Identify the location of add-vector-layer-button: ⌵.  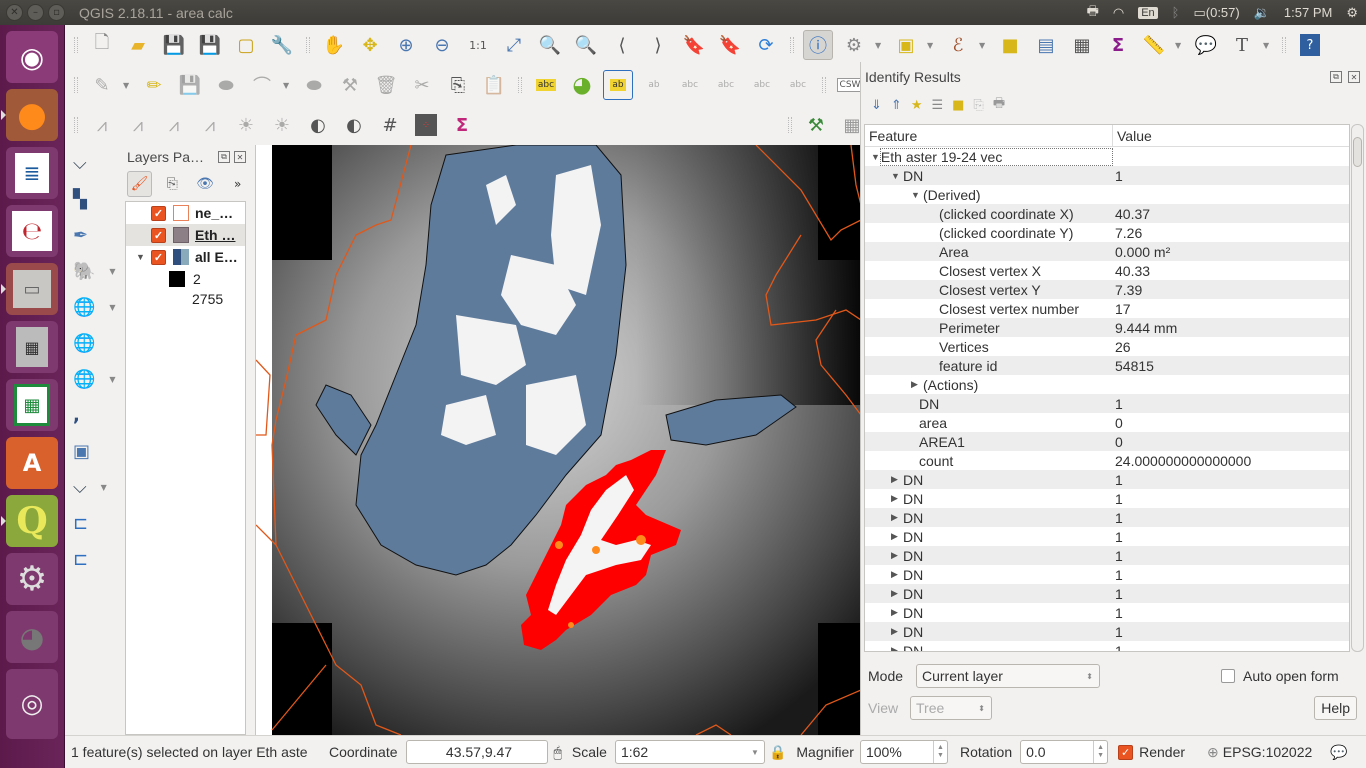
(85, 163).